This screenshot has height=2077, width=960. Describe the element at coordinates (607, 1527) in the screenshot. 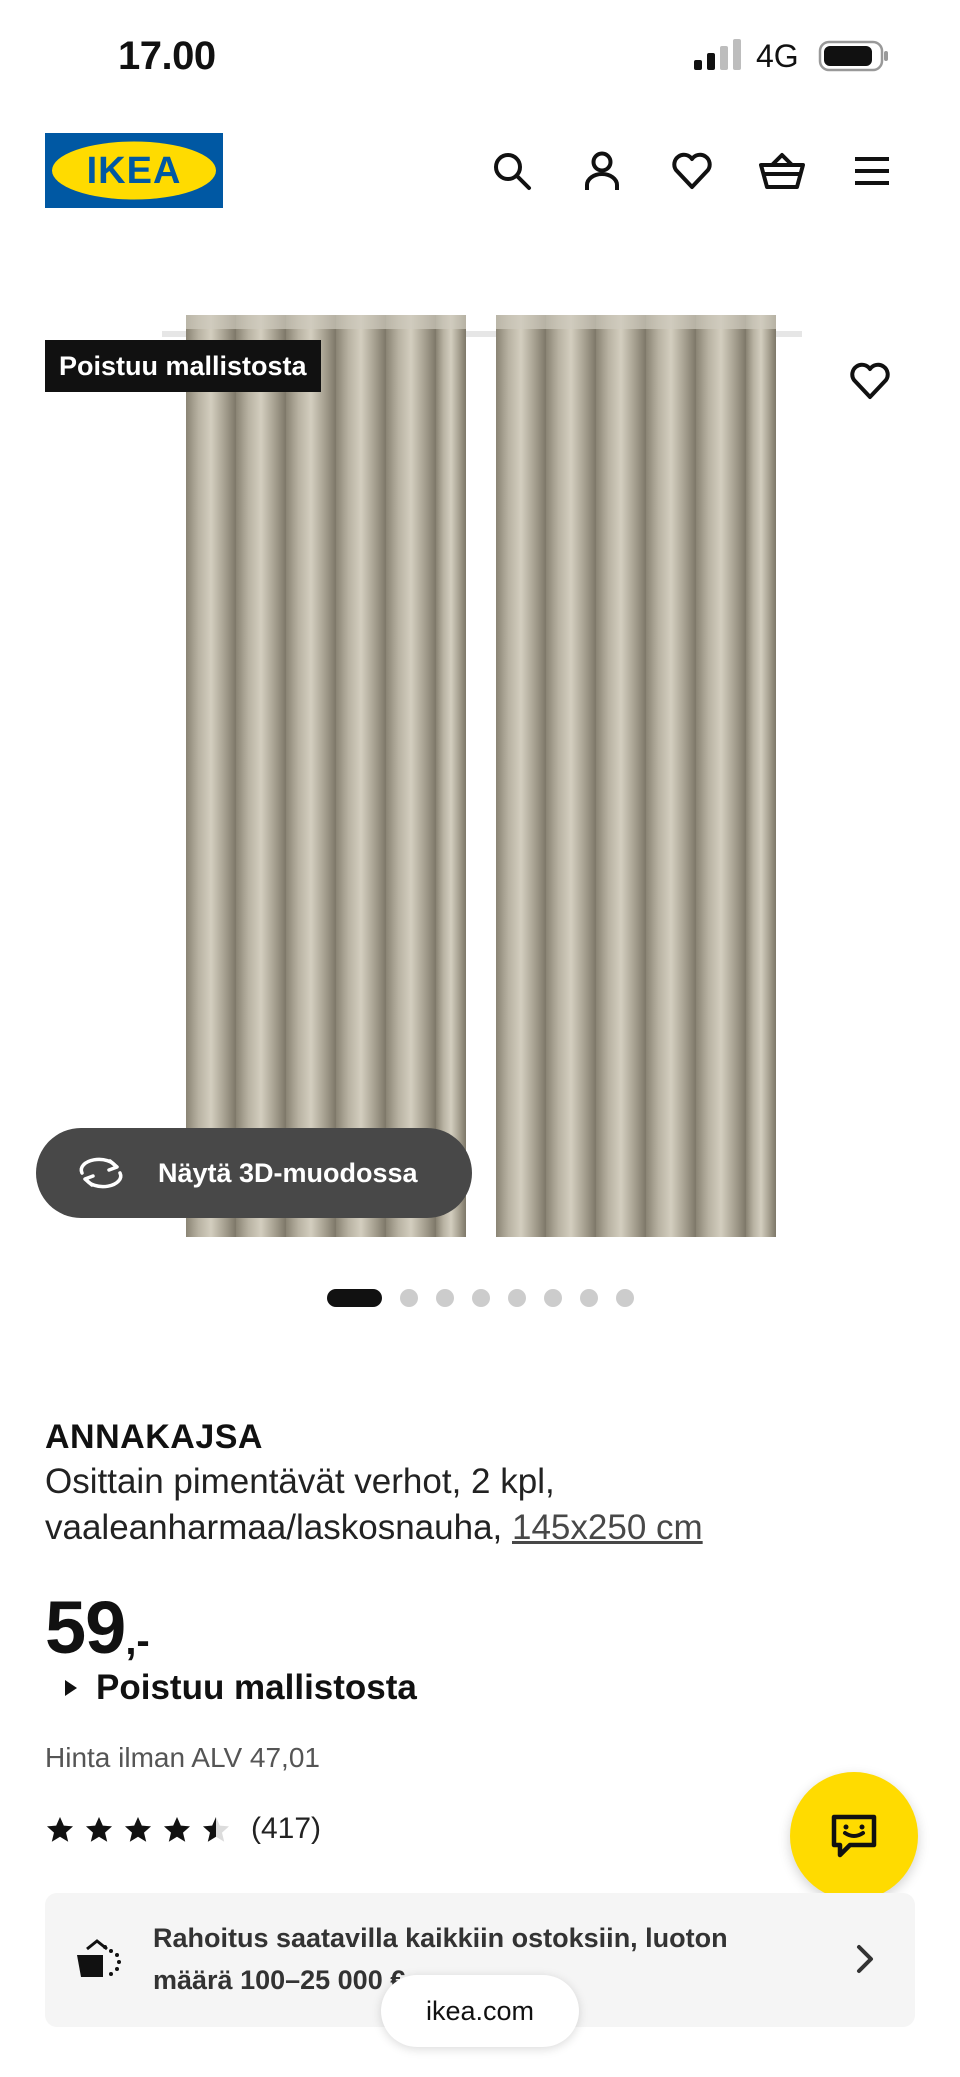

I see `product-size-link: 145x250 cm` at that location.